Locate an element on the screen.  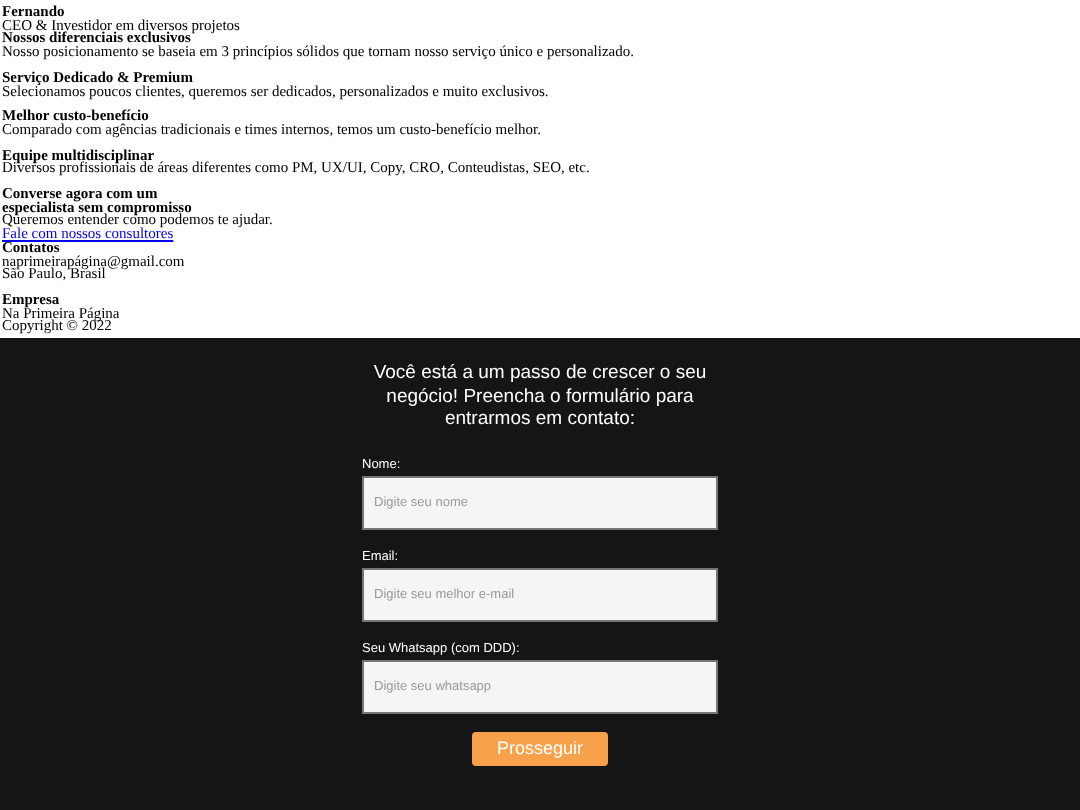
form-title: Você está a um passo de crescer o seu negócio! Preencha o formulário para entrarmos em contato: is located at coordinates (540, 397).